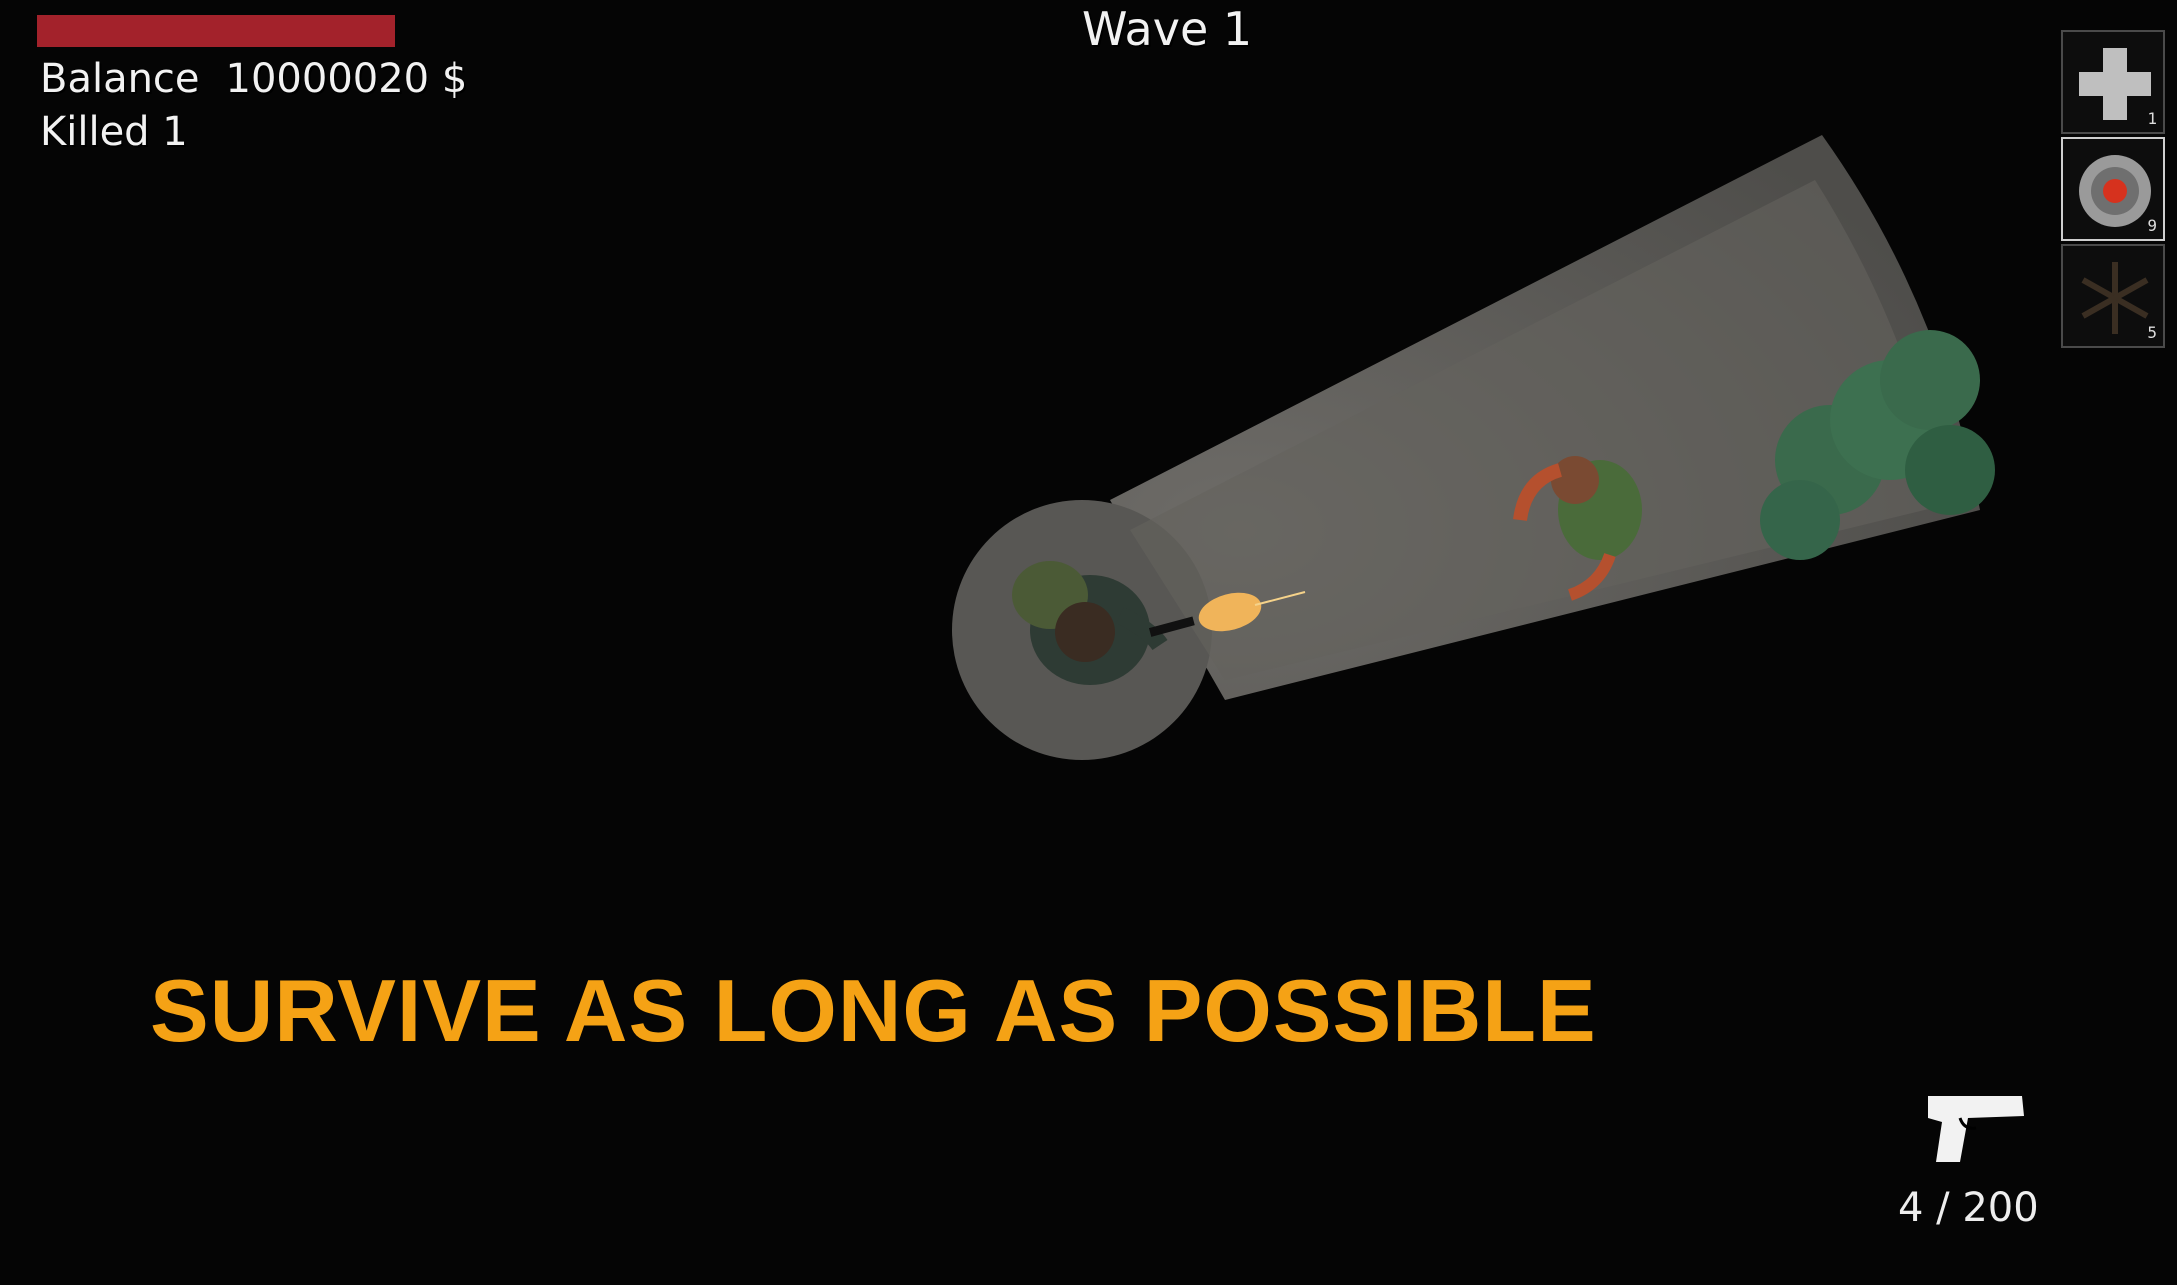  I want to click on balance-value: 10000020 $, so click(346, 79).